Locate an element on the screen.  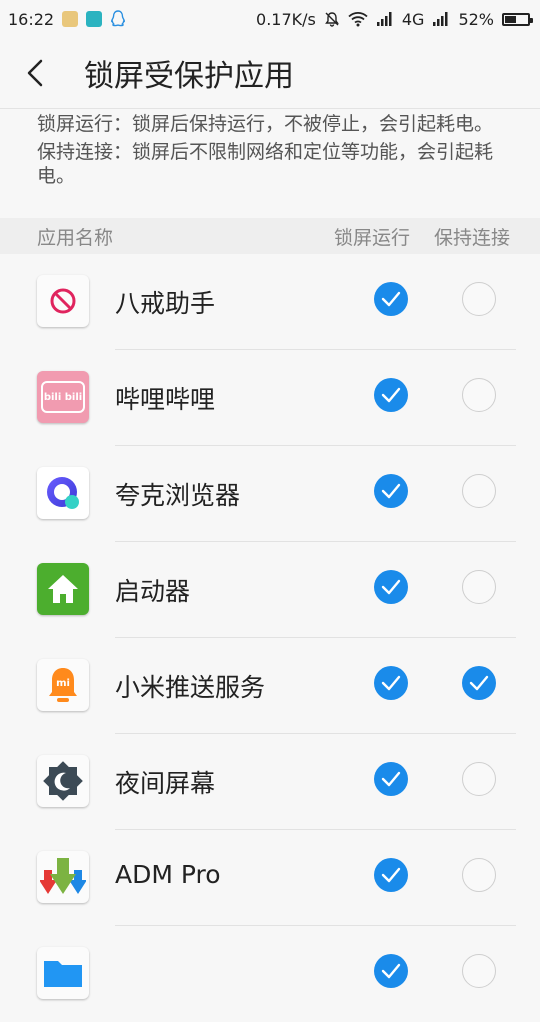
page-title: 锁屏受保护应用 is located at coordinates (189, 76).